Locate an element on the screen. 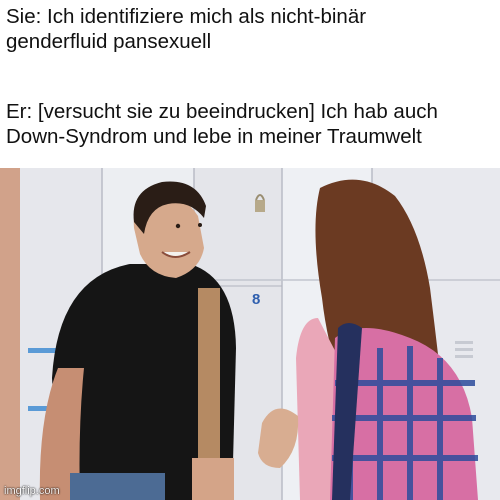  locker-number: 8 is located at coordinates (256, 299).